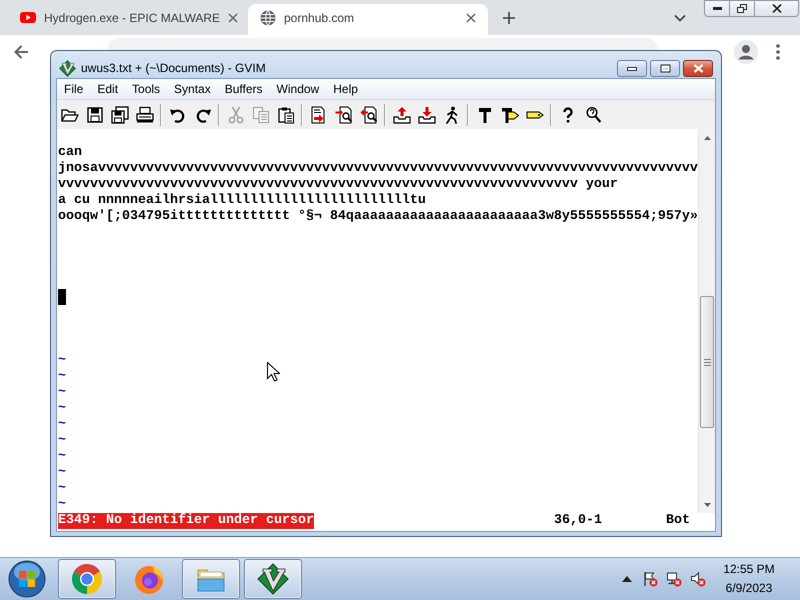  What do you see at coordinates (749, 588) in the screenshot?
I see `clock-date: 6/9/2023` at bounding box center [749, 588].